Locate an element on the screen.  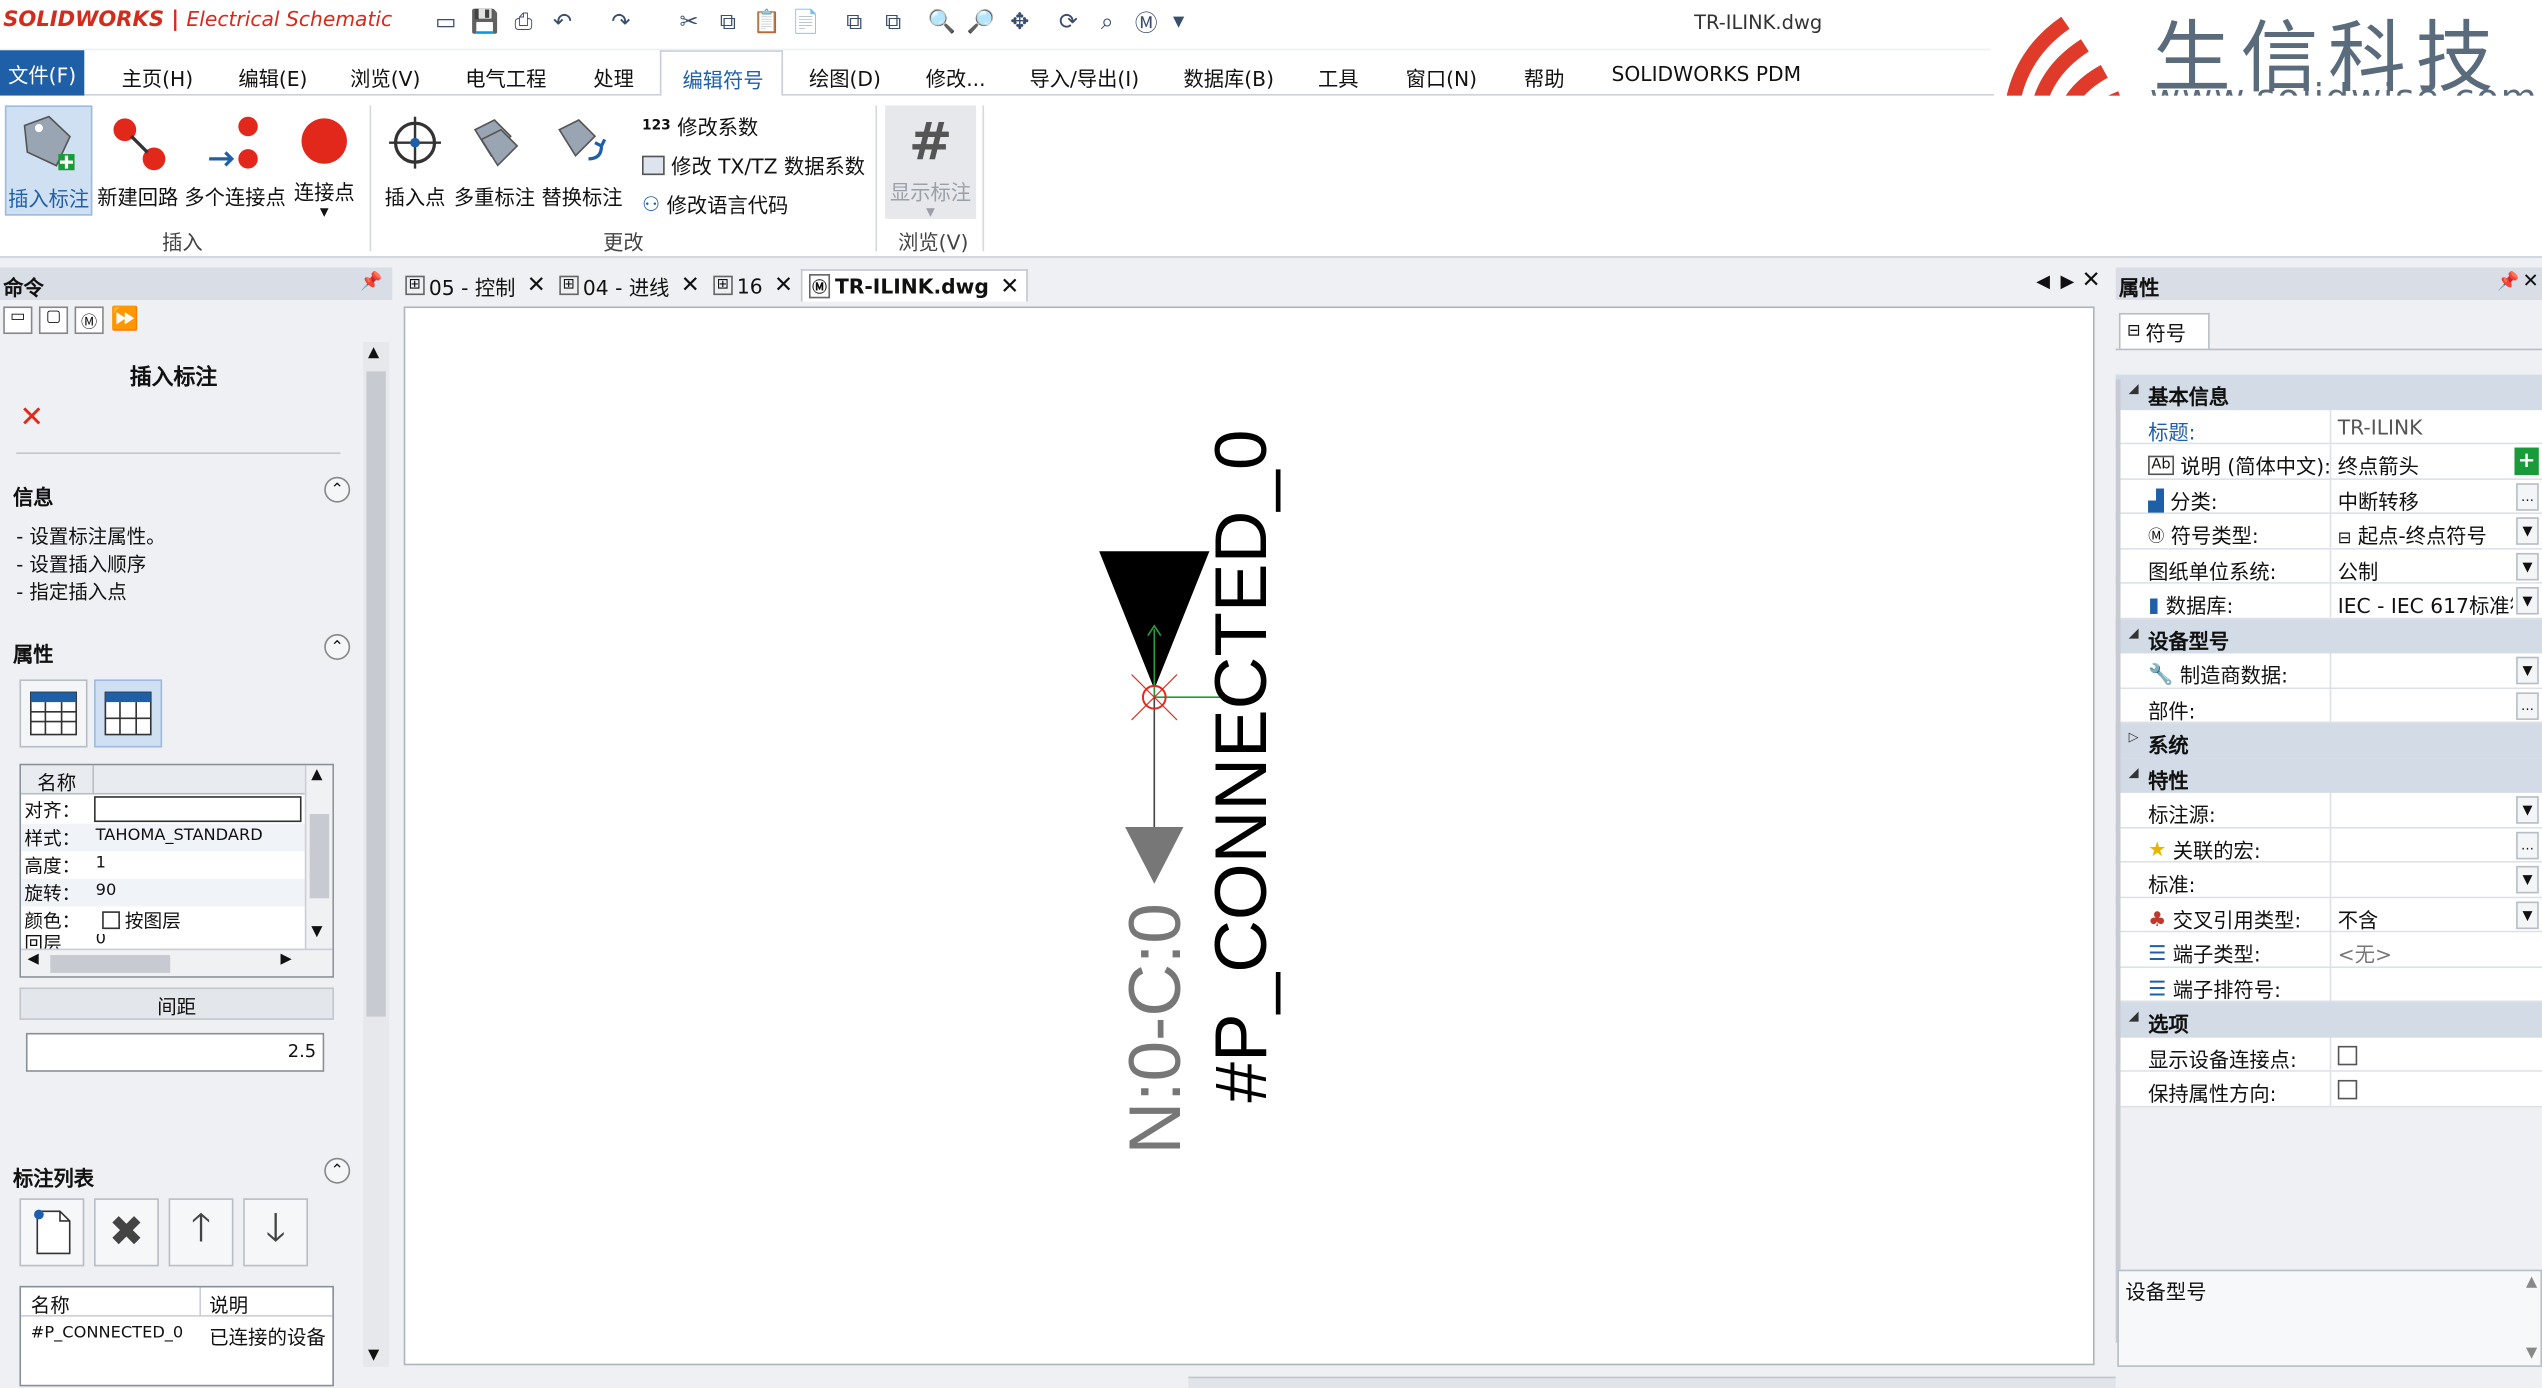
color-checkbox is located at coordinates (111, 920).